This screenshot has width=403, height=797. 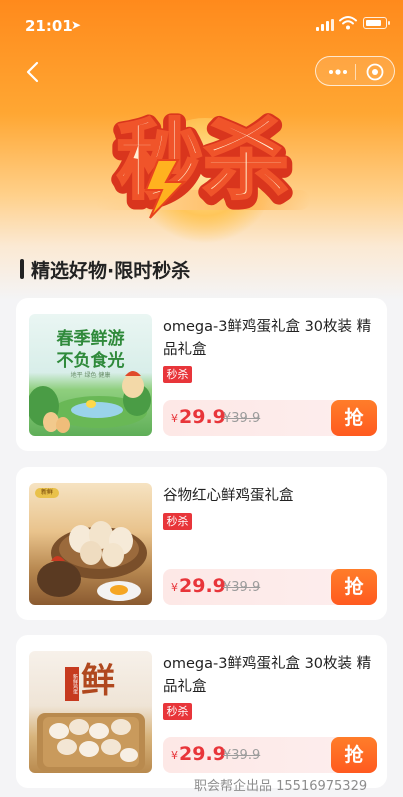 I want to click on capsule-divider, so click(x=355, y=72).